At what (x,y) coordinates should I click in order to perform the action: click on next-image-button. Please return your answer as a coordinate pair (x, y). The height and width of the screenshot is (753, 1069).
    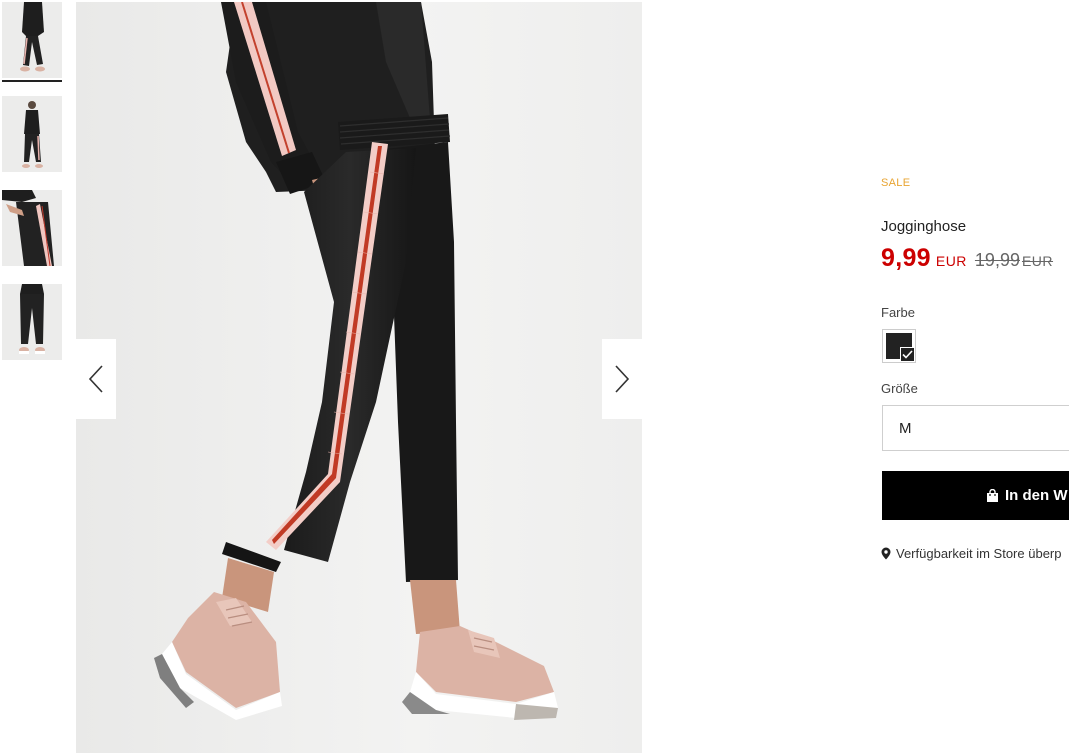
    Looking at the image, I should click on (622, 379).